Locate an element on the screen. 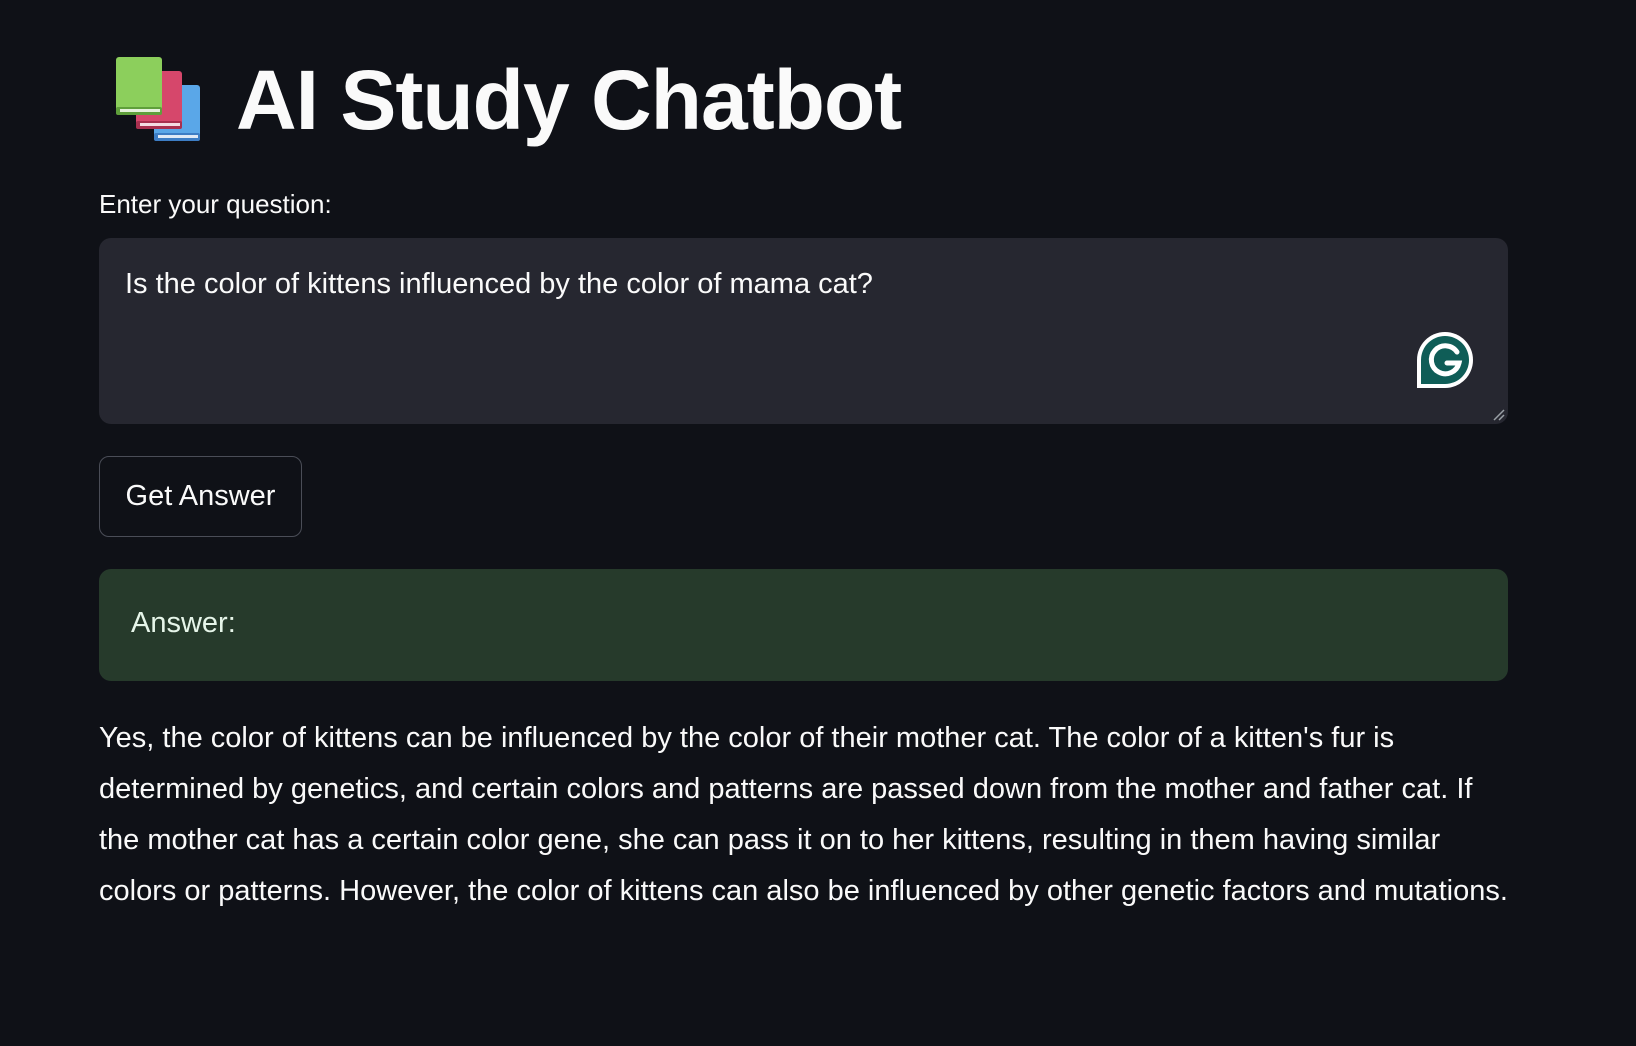 This screenshot has height=1046, width=1636. answer-label: Answer: is located at coordinates (183, 623).